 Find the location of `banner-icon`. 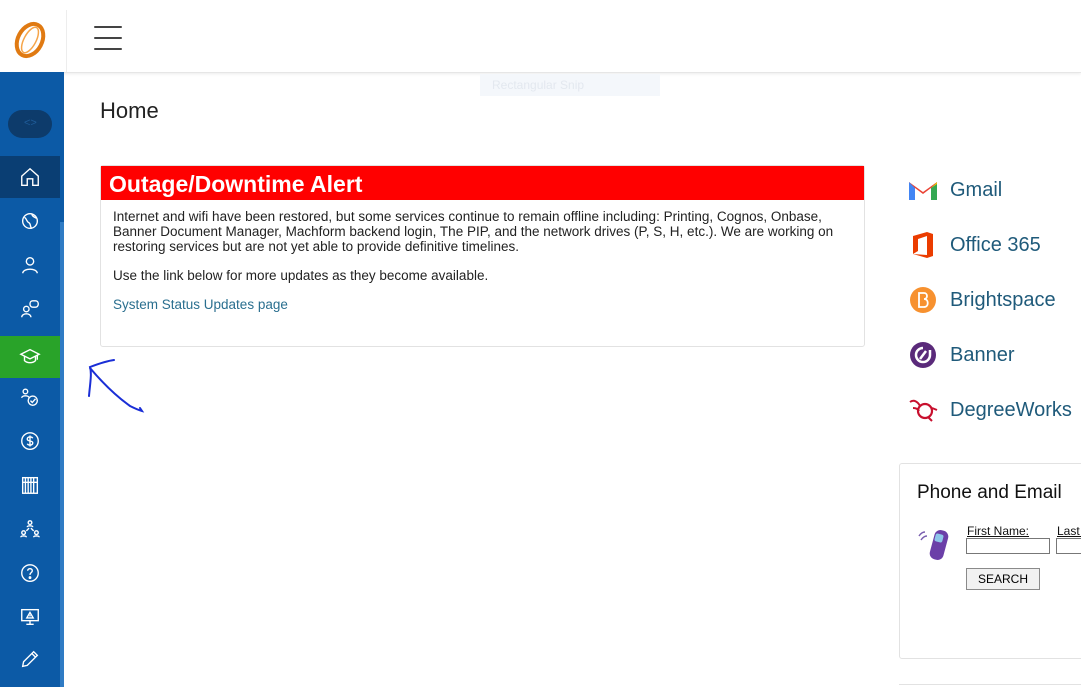

banner-icon is located at coordinates (923, 355).